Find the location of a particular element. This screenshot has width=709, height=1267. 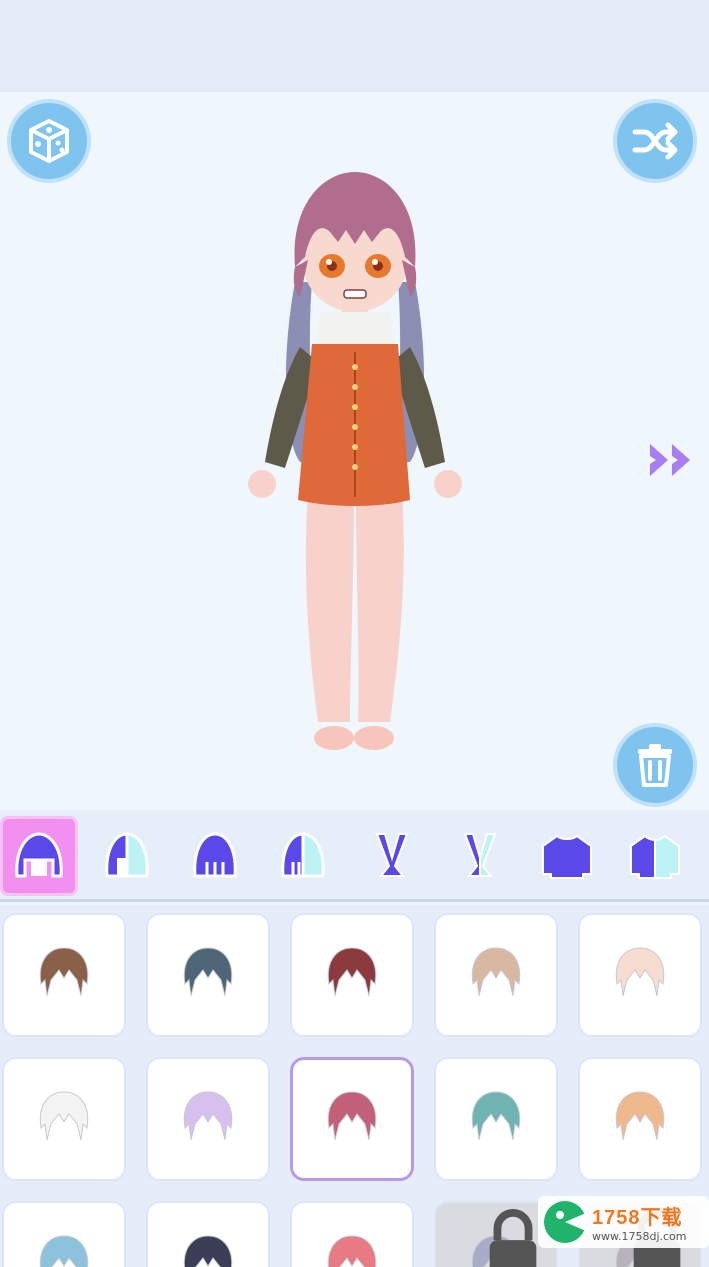

category-tabs is located at coordinates (354, 856).